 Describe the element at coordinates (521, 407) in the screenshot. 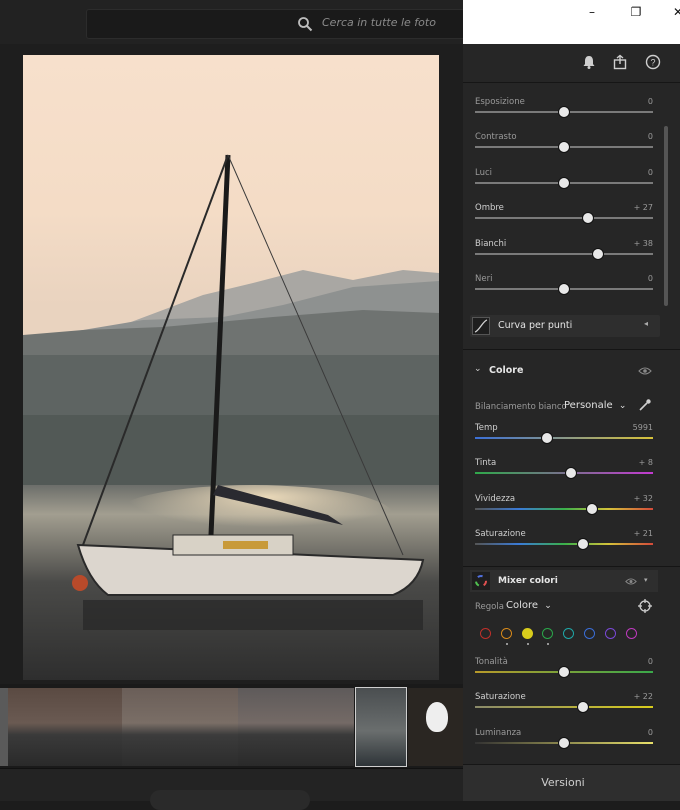

I see `white-balance-label: Bilanciamento bianco` at that location.